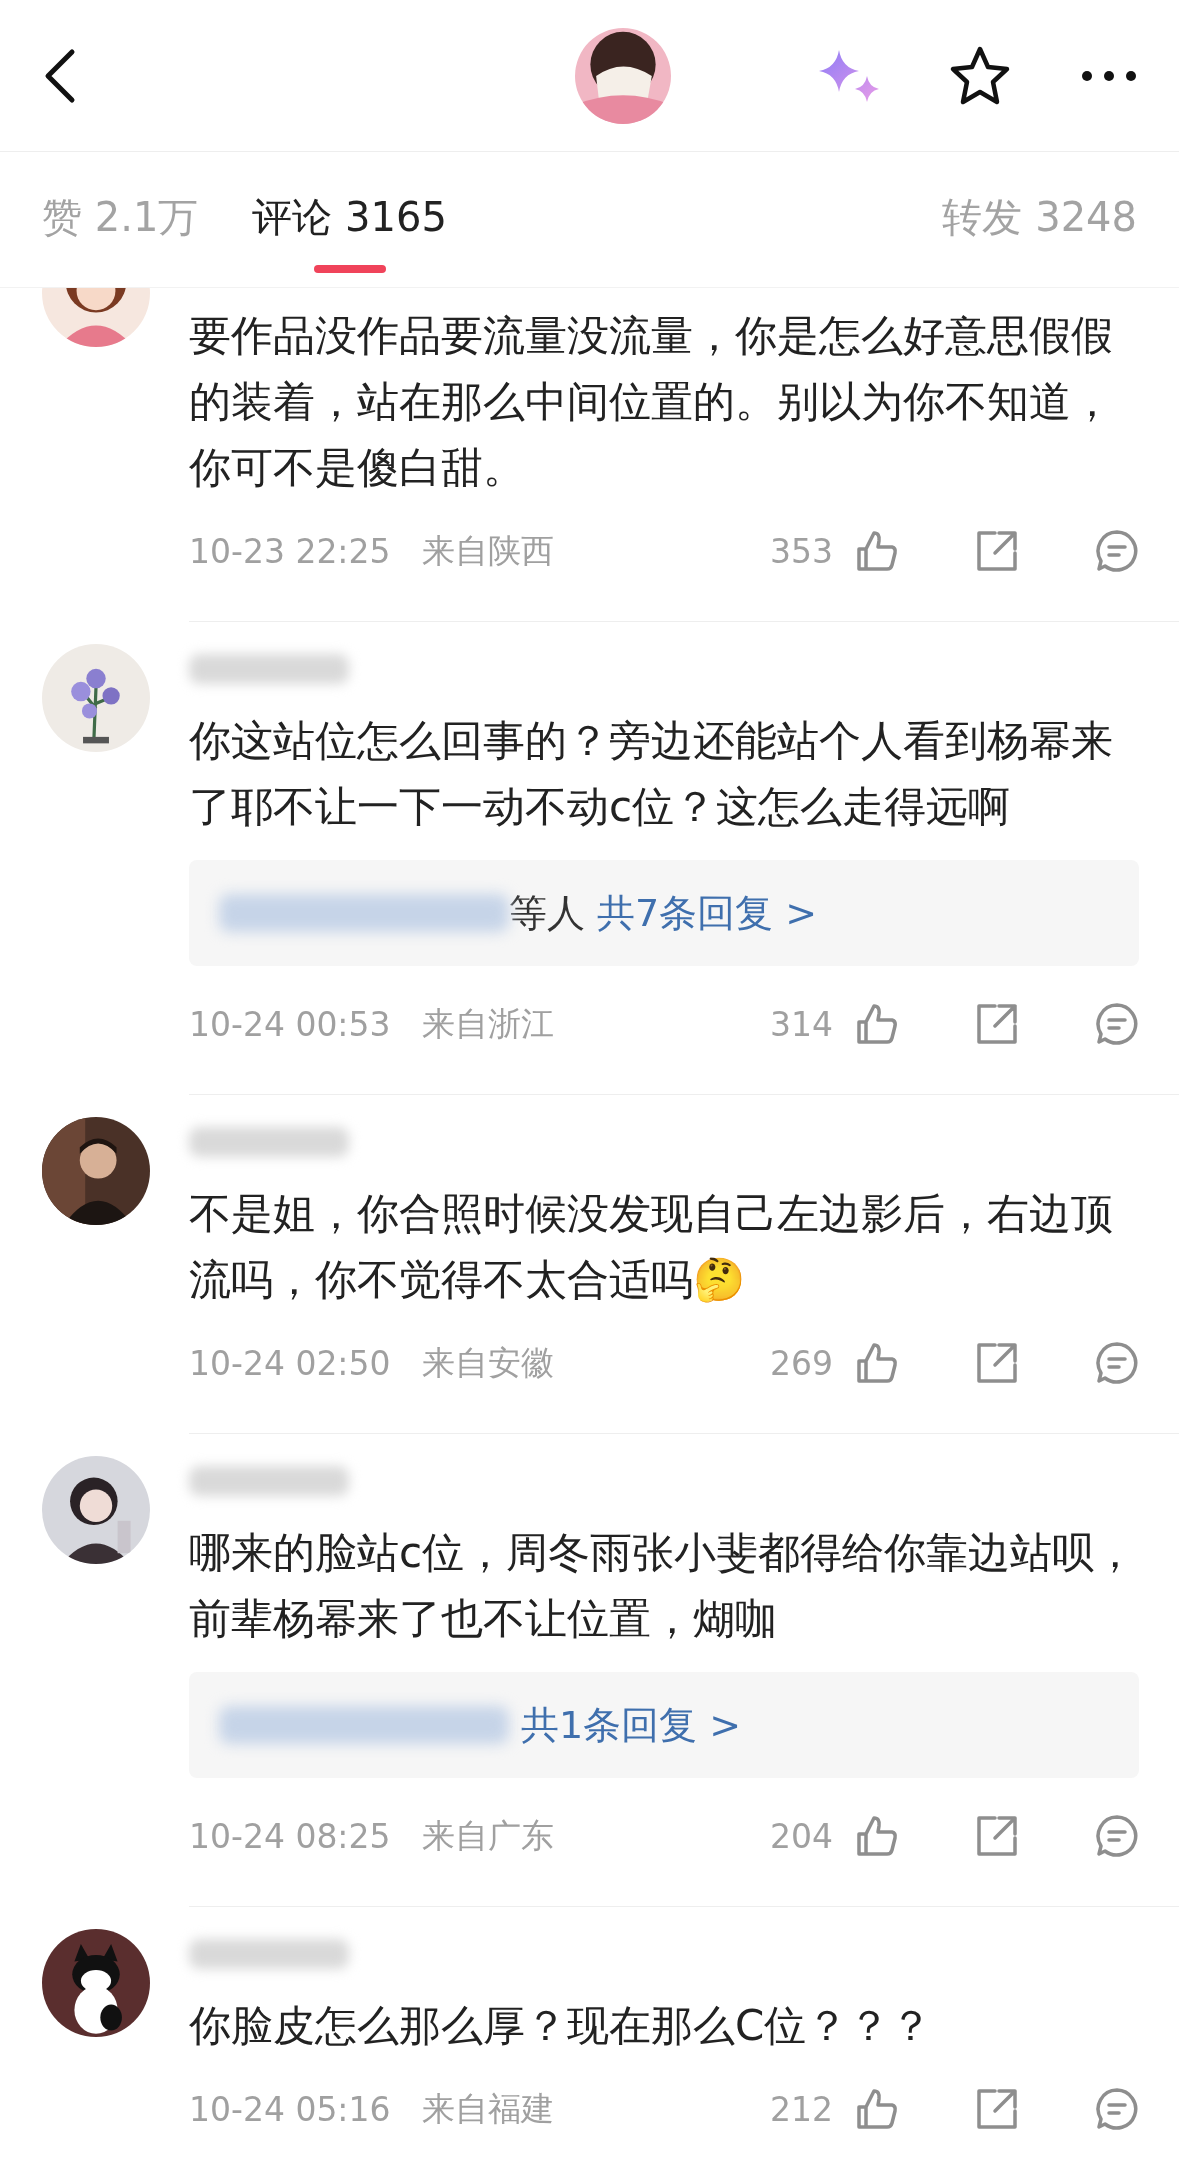 The width and height of the screenshot is (1179, 2170). What do you see at coordinates (290, 1024) in the screenshot?
I see `comment-time: 10-24 00:53` at bounding box center [290, 1024].